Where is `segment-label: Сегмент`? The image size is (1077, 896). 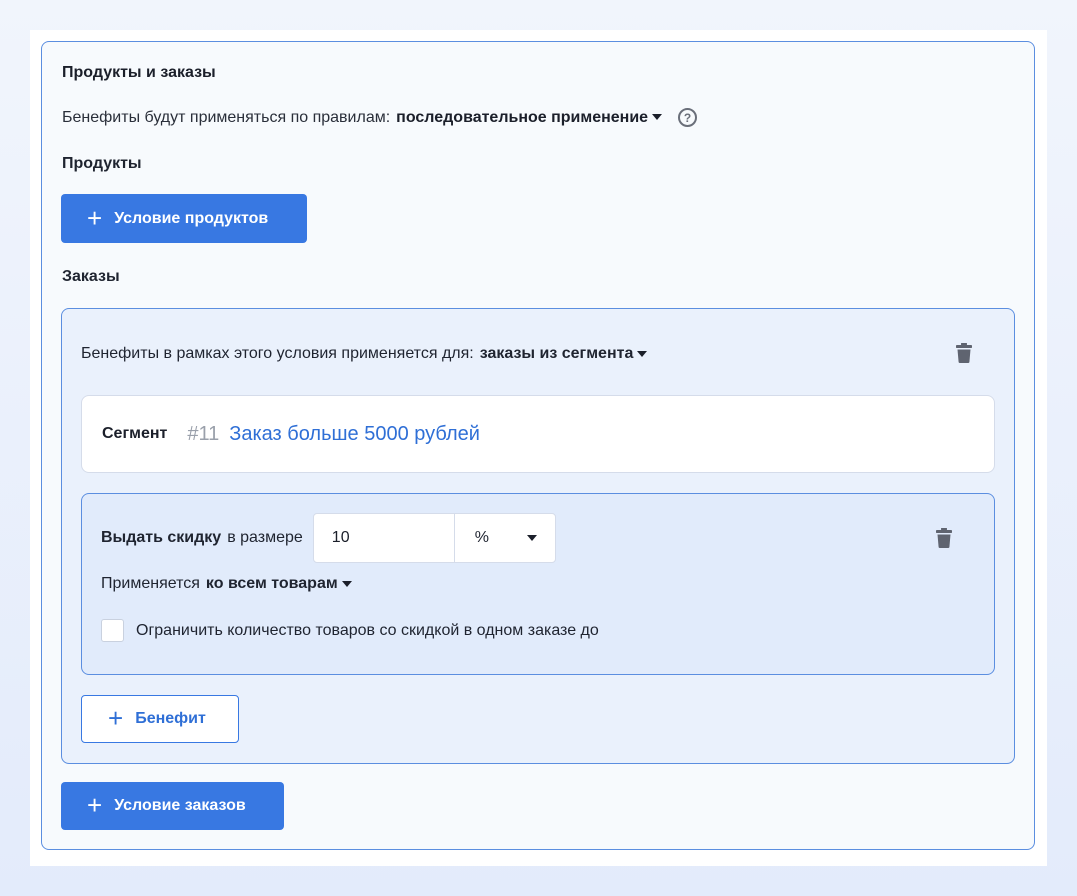 segment-label: Сегмент is located at coordinates (135, 433).